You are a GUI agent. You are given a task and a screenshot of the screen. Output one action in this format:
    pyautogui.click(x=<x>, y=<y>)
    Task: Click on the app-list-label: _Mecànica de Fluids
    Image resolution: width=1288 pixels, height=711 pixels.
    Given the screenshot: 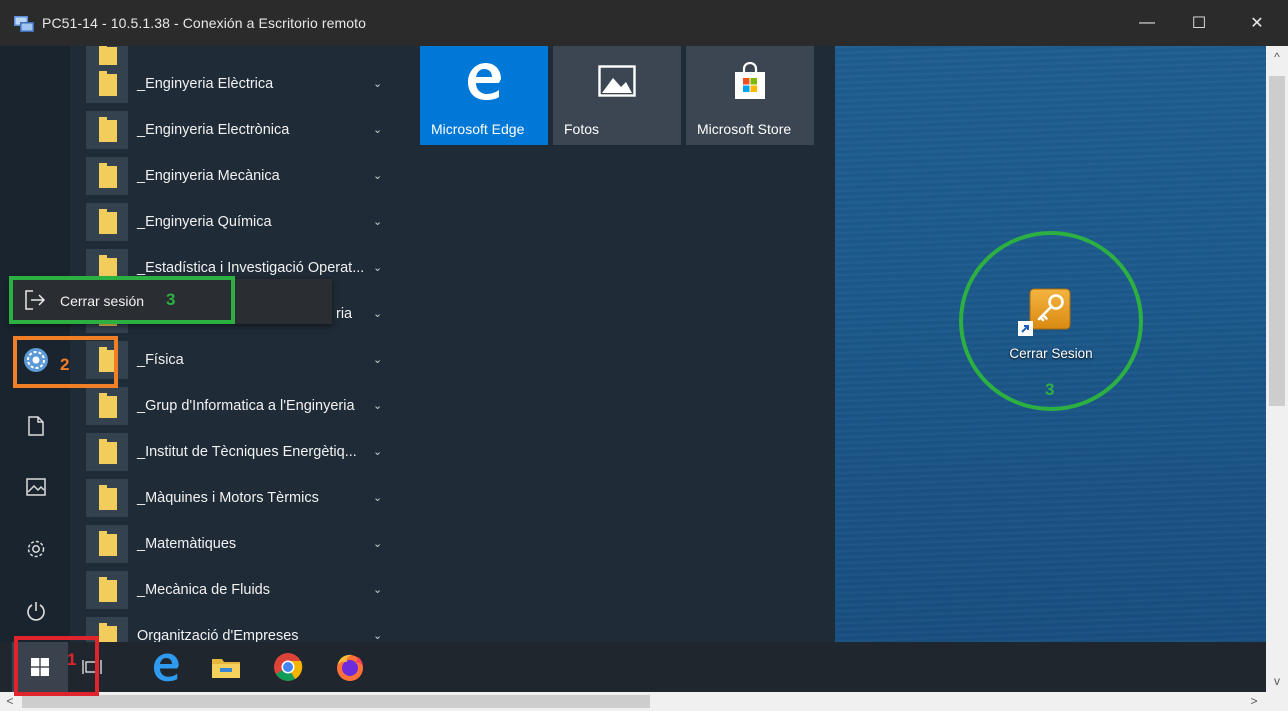 What is the action you would take?
    pyautogui.click(x=203, y=590)
    